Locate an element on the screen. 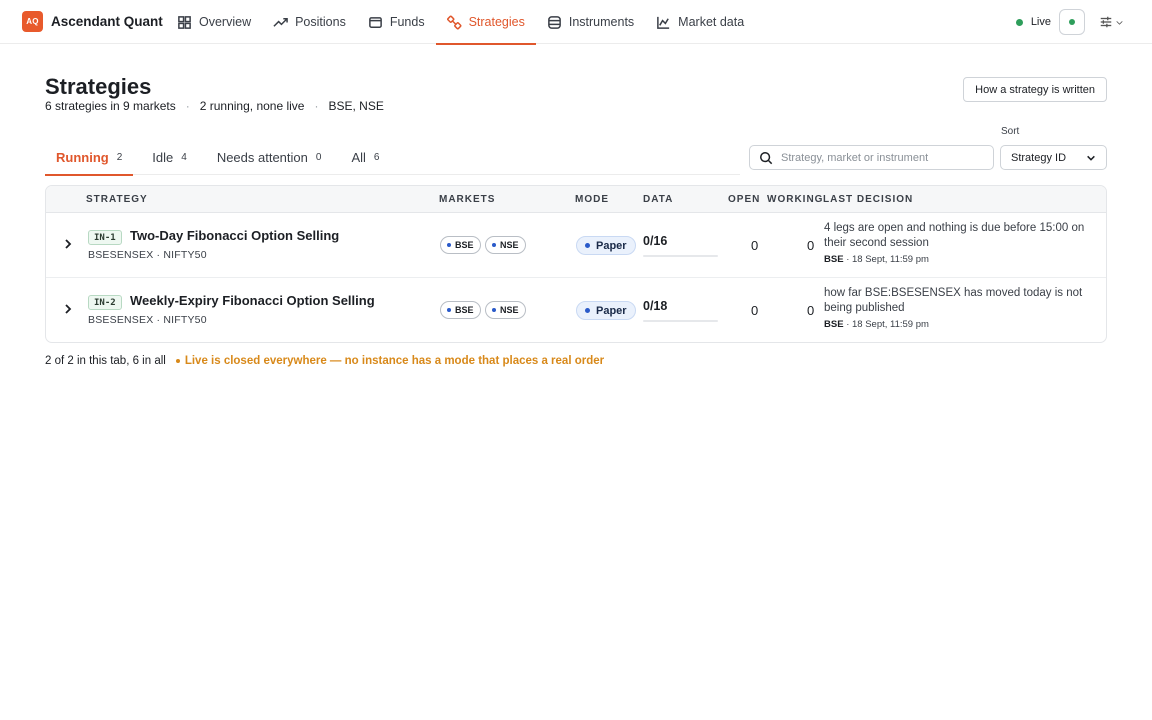 The height and width of the screenshot is (720, 1152). tab-label: Needs attention is located at coordinates (262, 157).